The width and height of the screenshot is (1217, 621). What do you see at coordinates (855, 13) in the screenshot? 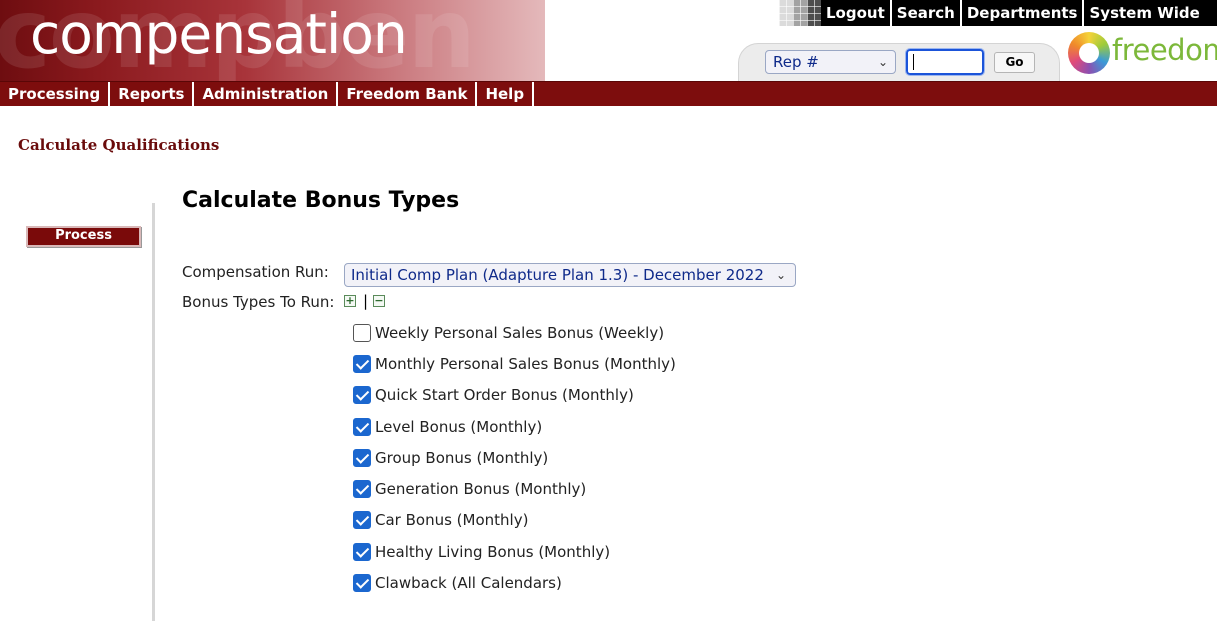
I see `logout-link: Logout` at bounding box center [855, 13].